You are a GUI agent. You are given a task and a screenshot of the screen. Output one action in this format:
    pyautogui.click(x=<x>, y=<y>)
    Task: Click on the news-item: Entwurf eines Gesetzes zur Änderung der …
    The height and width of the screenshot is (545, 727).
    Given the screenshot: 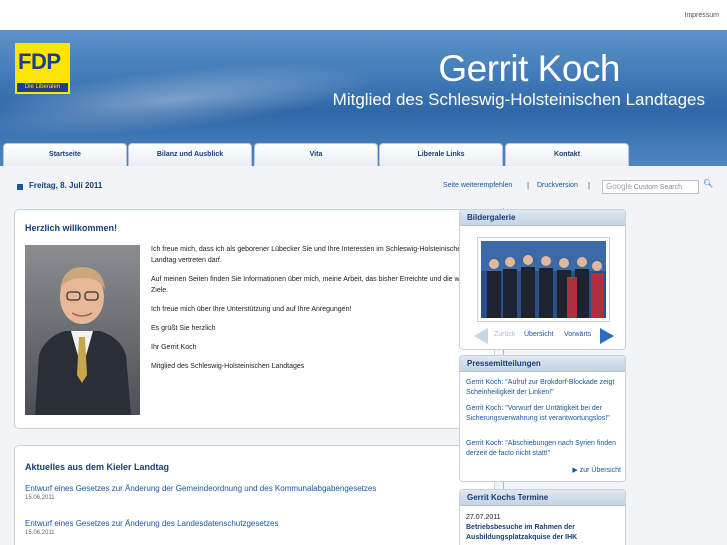 What is the action you would take?
    pyautogui.click(x=200, y=492)
    